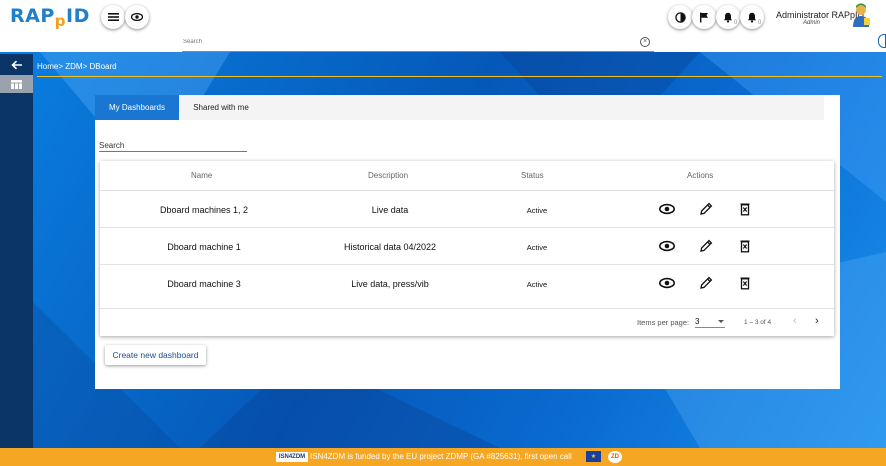  Describe the element at coordinates (50, 17) in the screenshot. I see `rappid-logo: RAPpID` at that location.